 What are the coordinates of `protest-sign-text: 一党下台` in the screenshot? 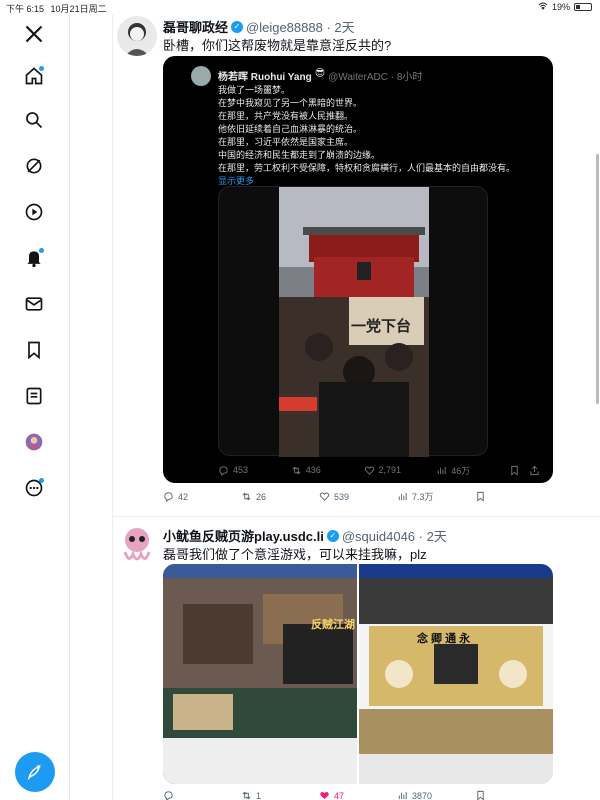 It's located at (381, 326).